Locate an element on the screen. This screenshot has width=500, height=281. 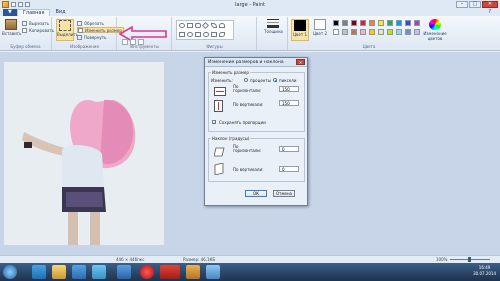
cut-button: Вырезать is located at coordinates (35, 23).